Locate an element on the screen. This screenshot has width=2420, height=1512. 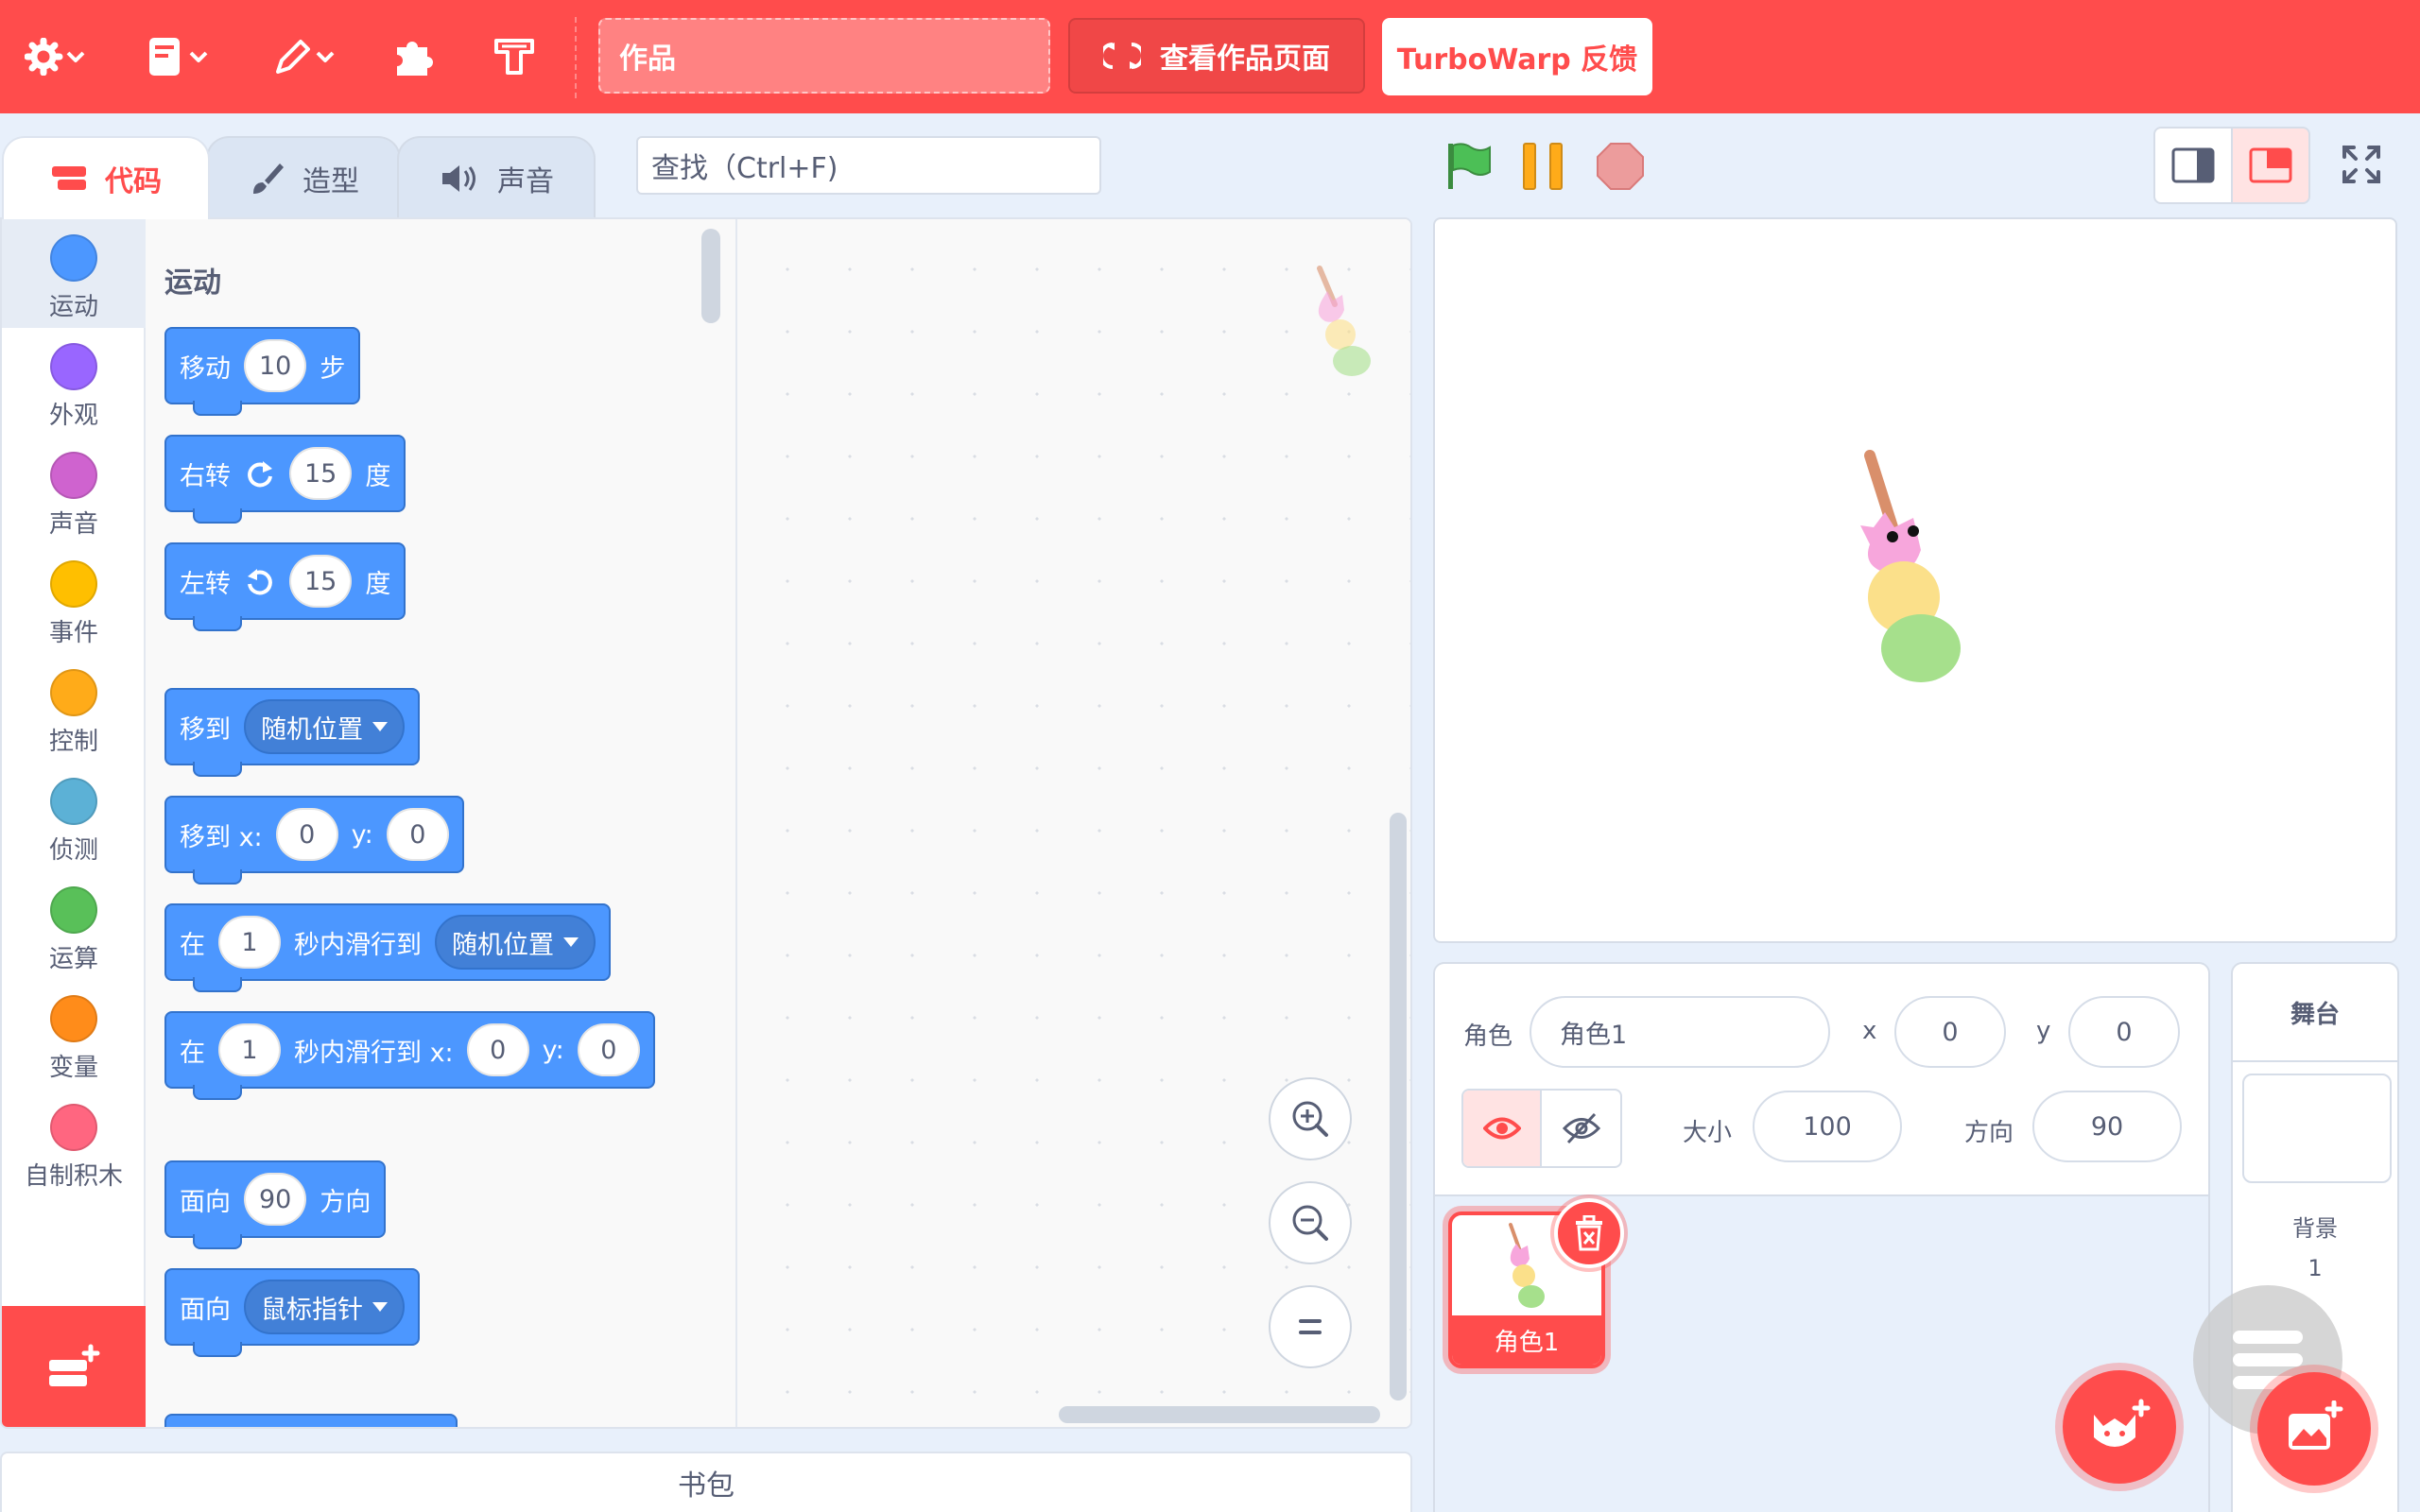
size-input: 100 is located at coordinates (1827, 1126).